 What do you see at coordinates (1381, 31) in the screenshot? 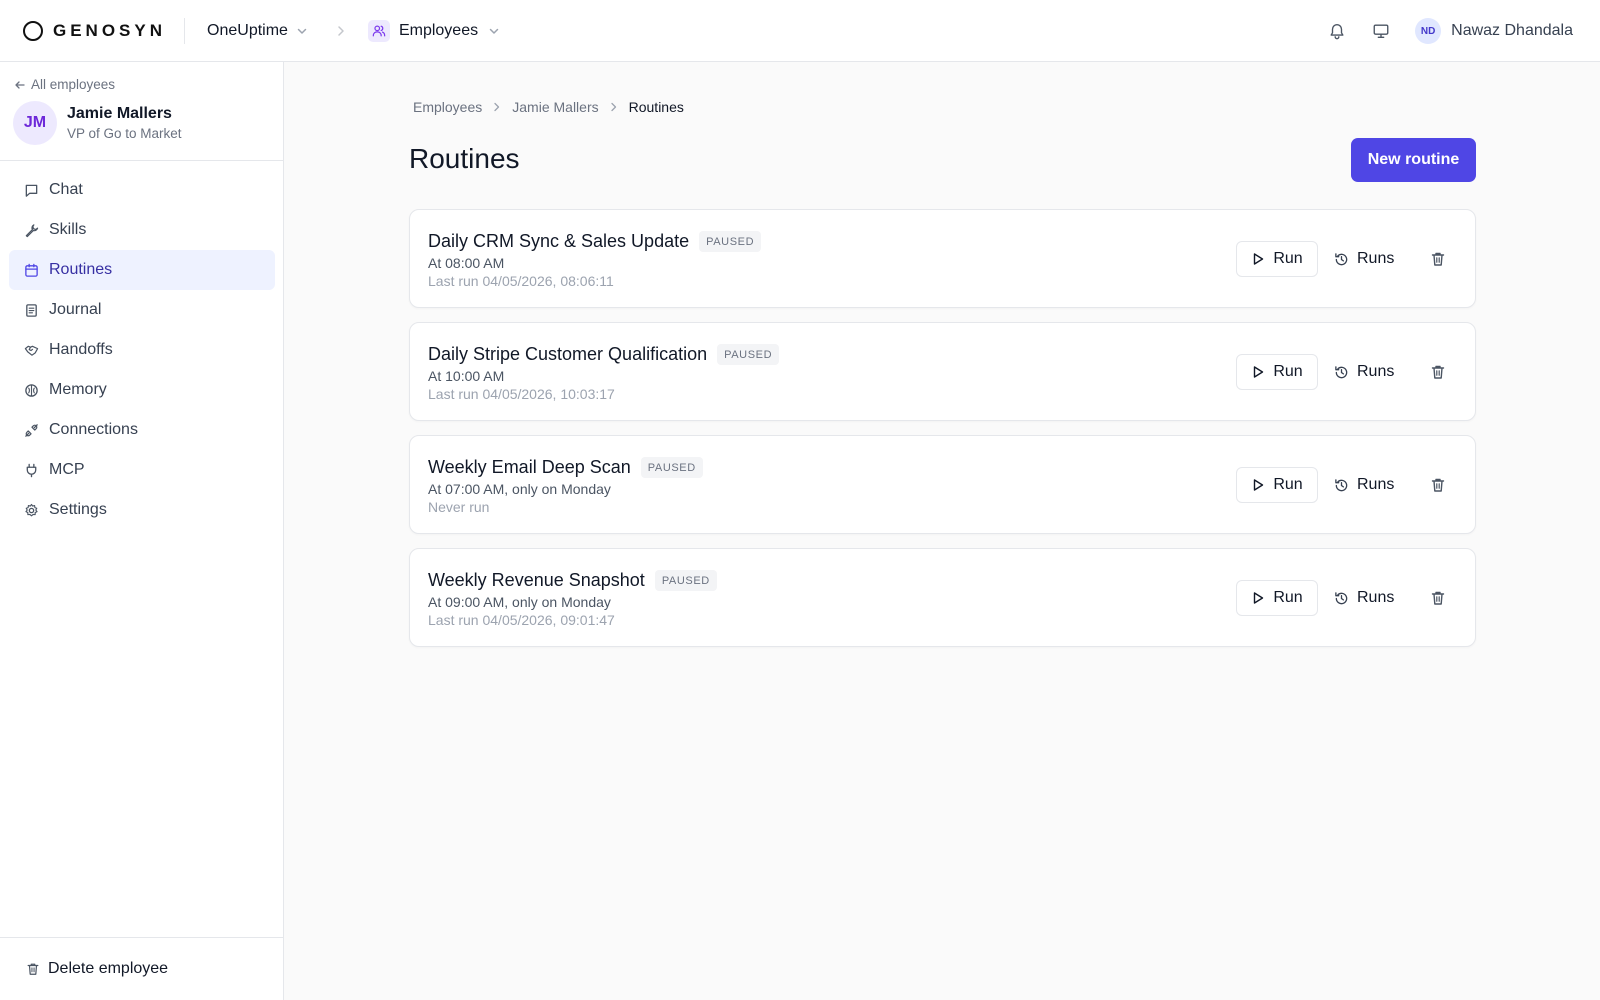
I see `monitor-icon` at bounding box center [1381, 31].